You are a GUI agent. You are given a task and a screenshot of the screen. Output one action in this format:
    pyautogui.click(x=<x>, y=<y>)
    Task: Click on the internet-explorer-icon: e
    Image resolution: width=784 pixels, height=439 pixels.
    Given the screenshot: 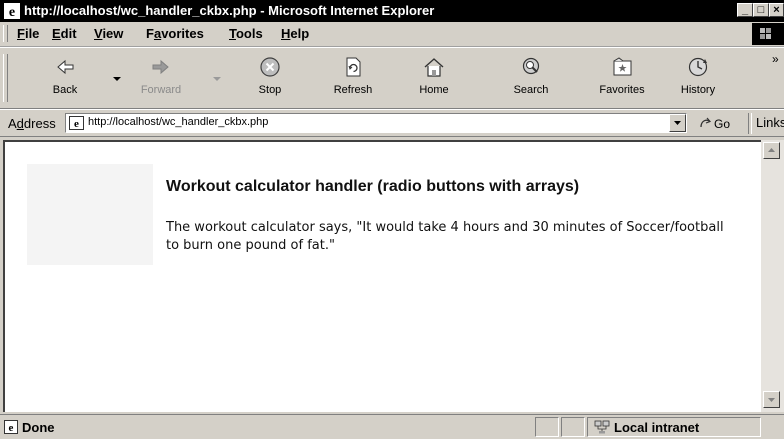 What is the action you would take?
    pyautogui.click(x=12, y=11)
    